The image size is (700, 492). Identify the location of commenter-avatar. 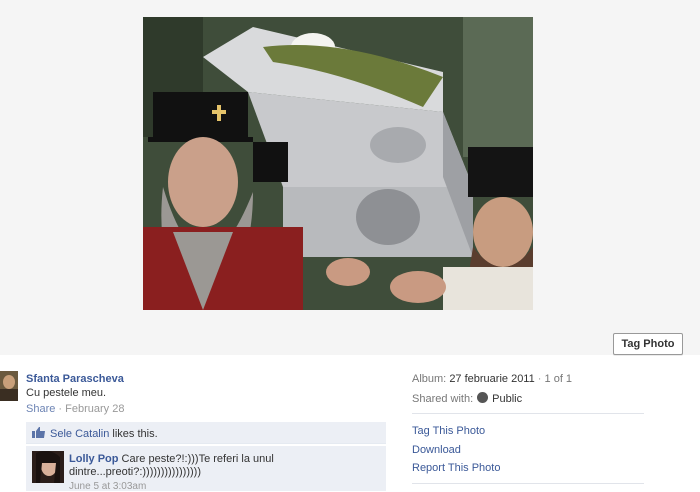
(48, 467).